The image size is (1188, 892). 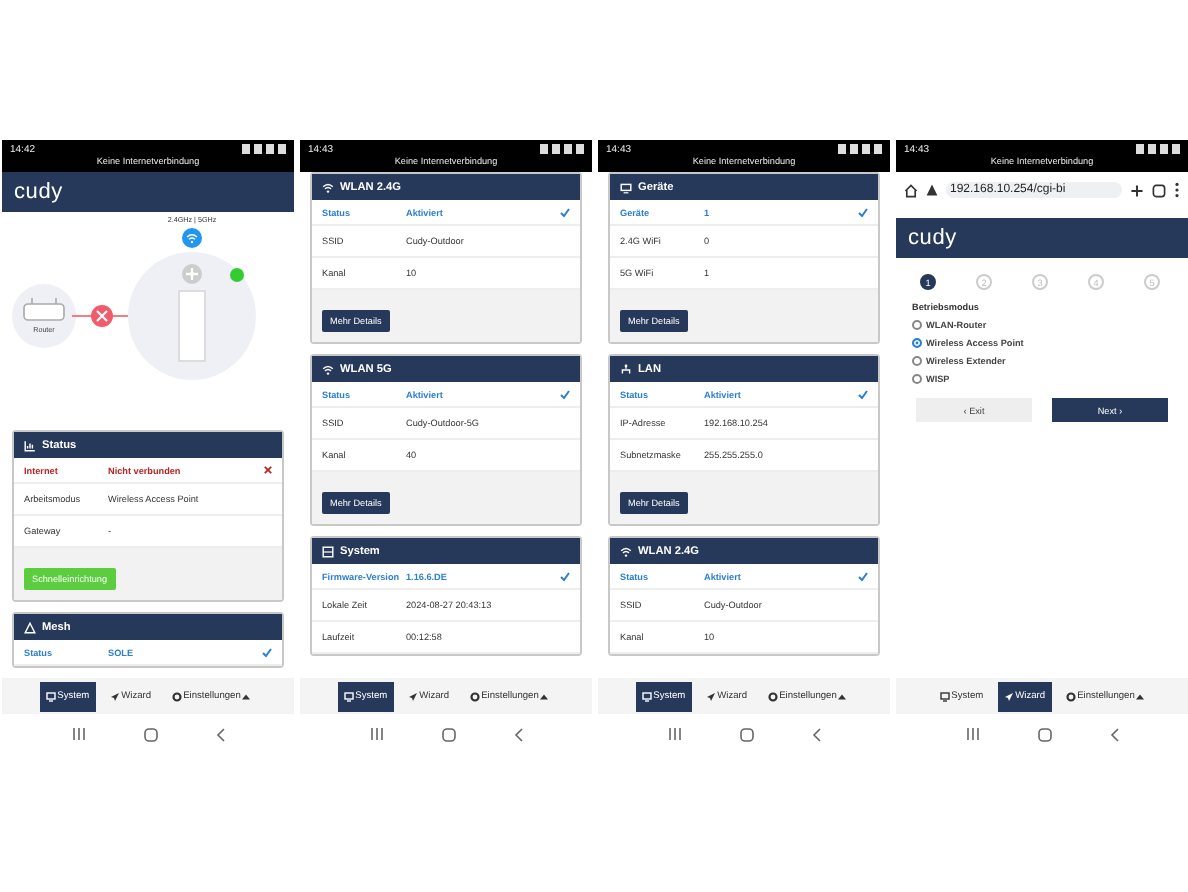 What do you see at coordinates (1159, 190) in the screenshot?
I see `tabs-icon` at bounding box center [1159, 190].